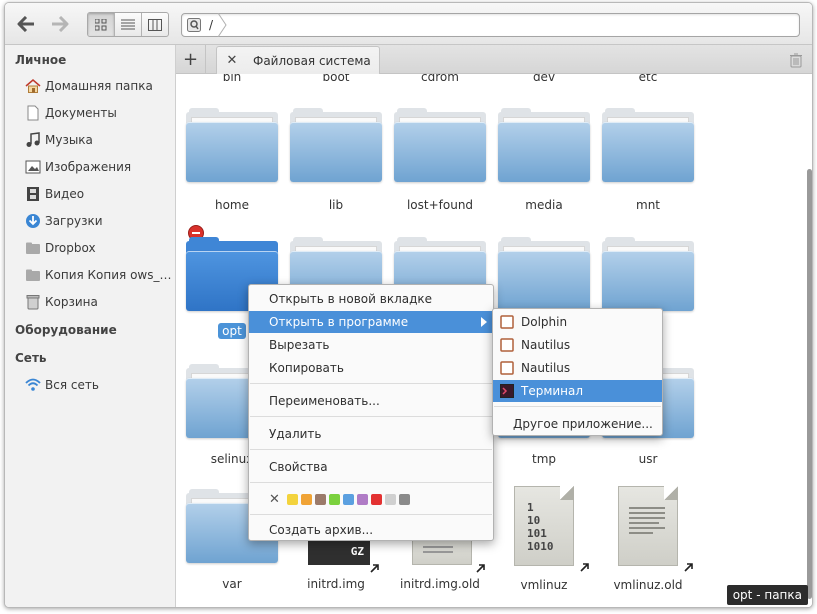  I want to click on file-name: lost+found, so click(440, 205).